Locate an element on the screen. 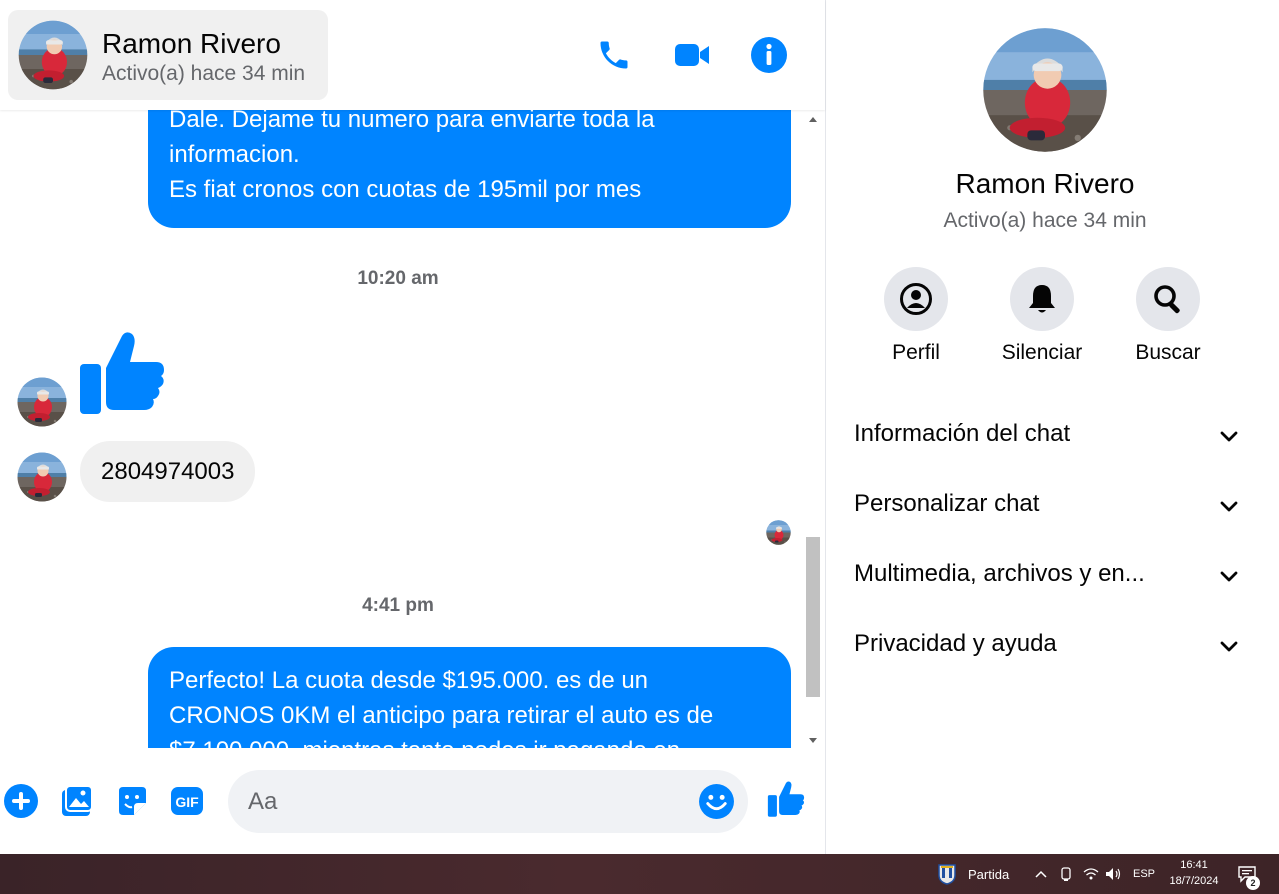 Image resolution: width=1279 pixels, height=894 pixels. sticker-icon is located at coordinates (132, 801).